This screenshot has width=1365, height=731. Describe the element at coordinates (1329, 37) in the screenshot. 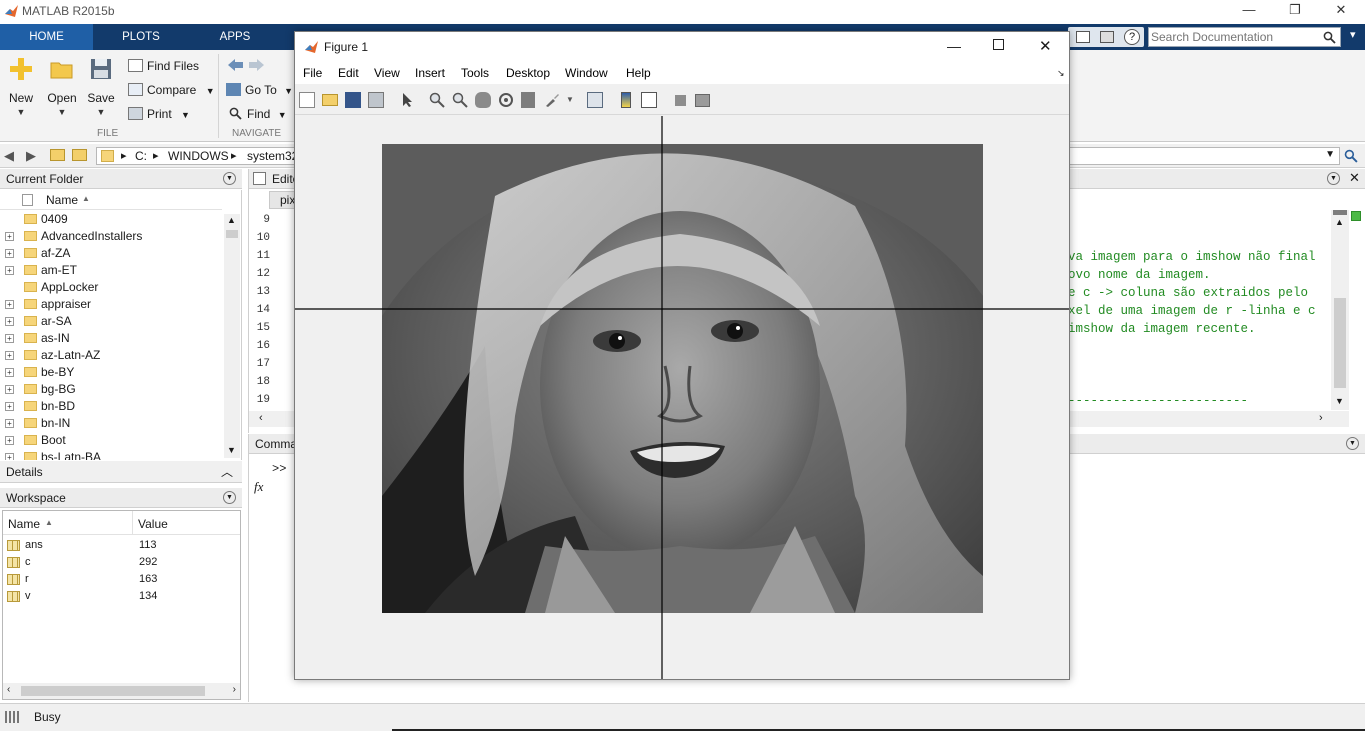

I see `search-icon` at that location.